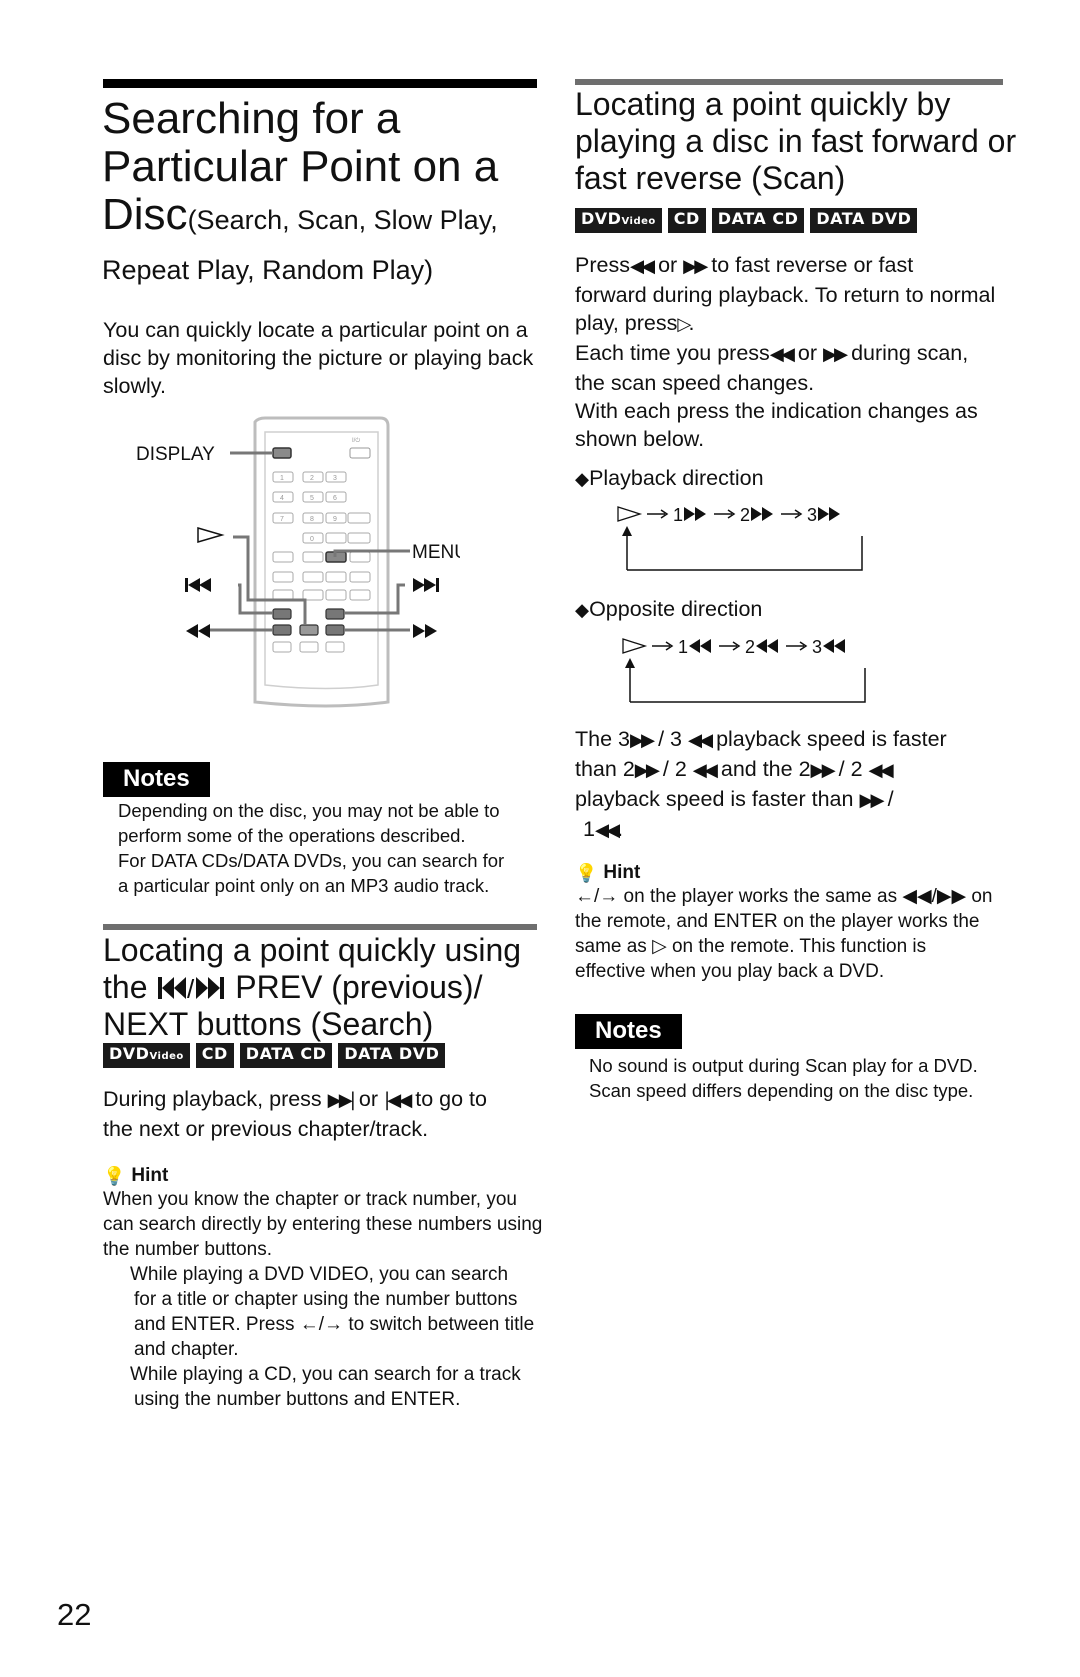 The width and height of the screenshot is (1080, 1677). What do you see at coordinates (309, 647) in the screenshot?
I see `pause-button` at bounding box center [309, 647].